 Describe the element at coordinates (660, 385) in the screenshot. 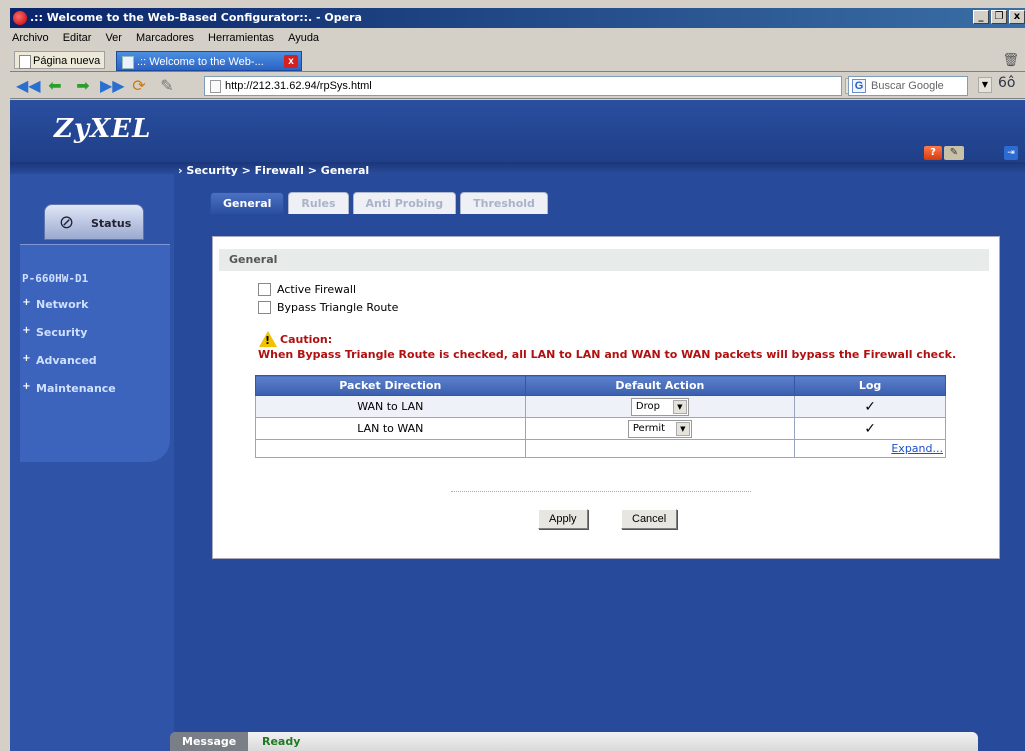

I see `header-default-action: Default Action` at that location.